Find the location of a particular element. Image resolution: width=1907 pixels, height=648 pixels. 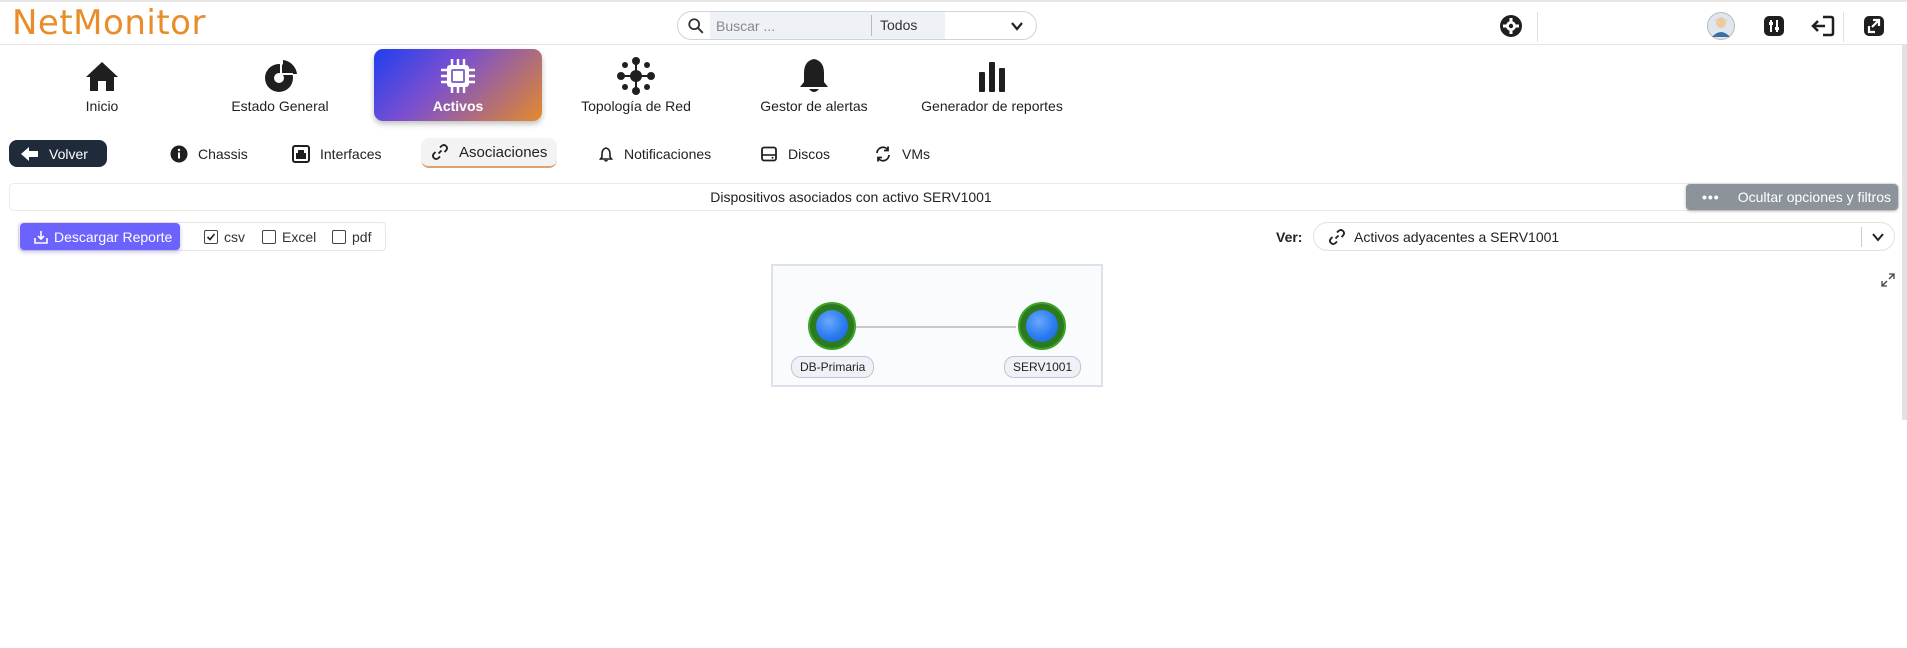

nav-inicio: Inicio is located at coordinates (102, 85).